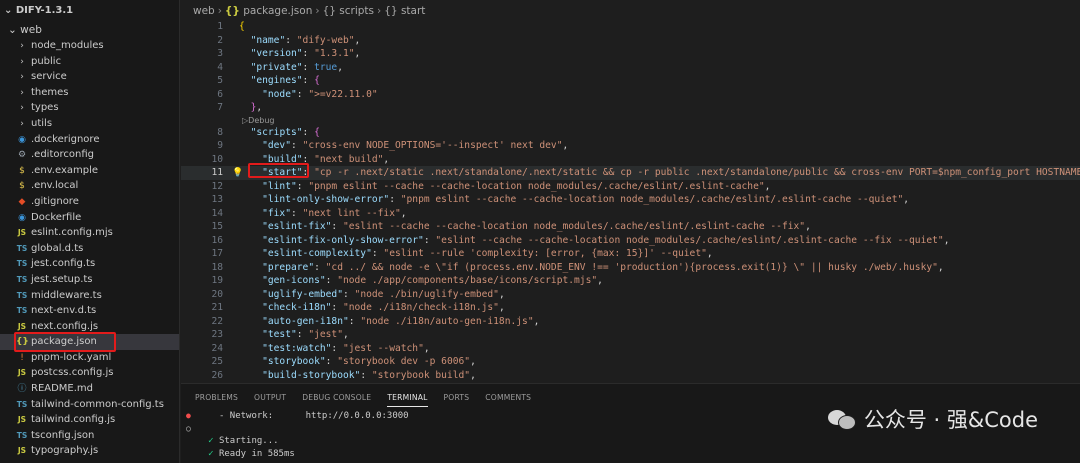 The width and height of the screenshot is (1080, 463). Describe the element at coordinates (356, 11) in the screenshot. I see `breadcrumb-scripts: scripts` at that location.